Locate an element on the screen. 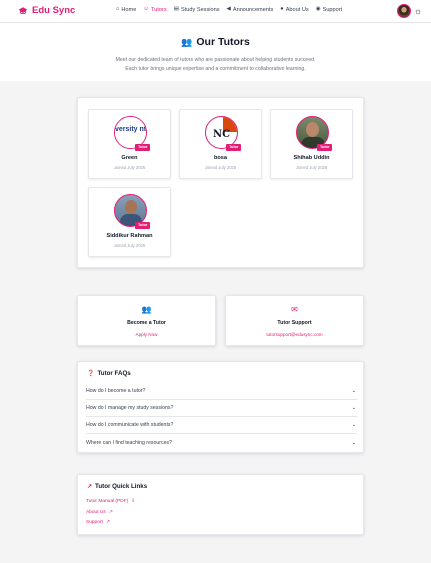 Image resolution: width=431 pixels, height=563 pixels. tutor-name: Siddikur Rahman is located at coordinates (129, 236).